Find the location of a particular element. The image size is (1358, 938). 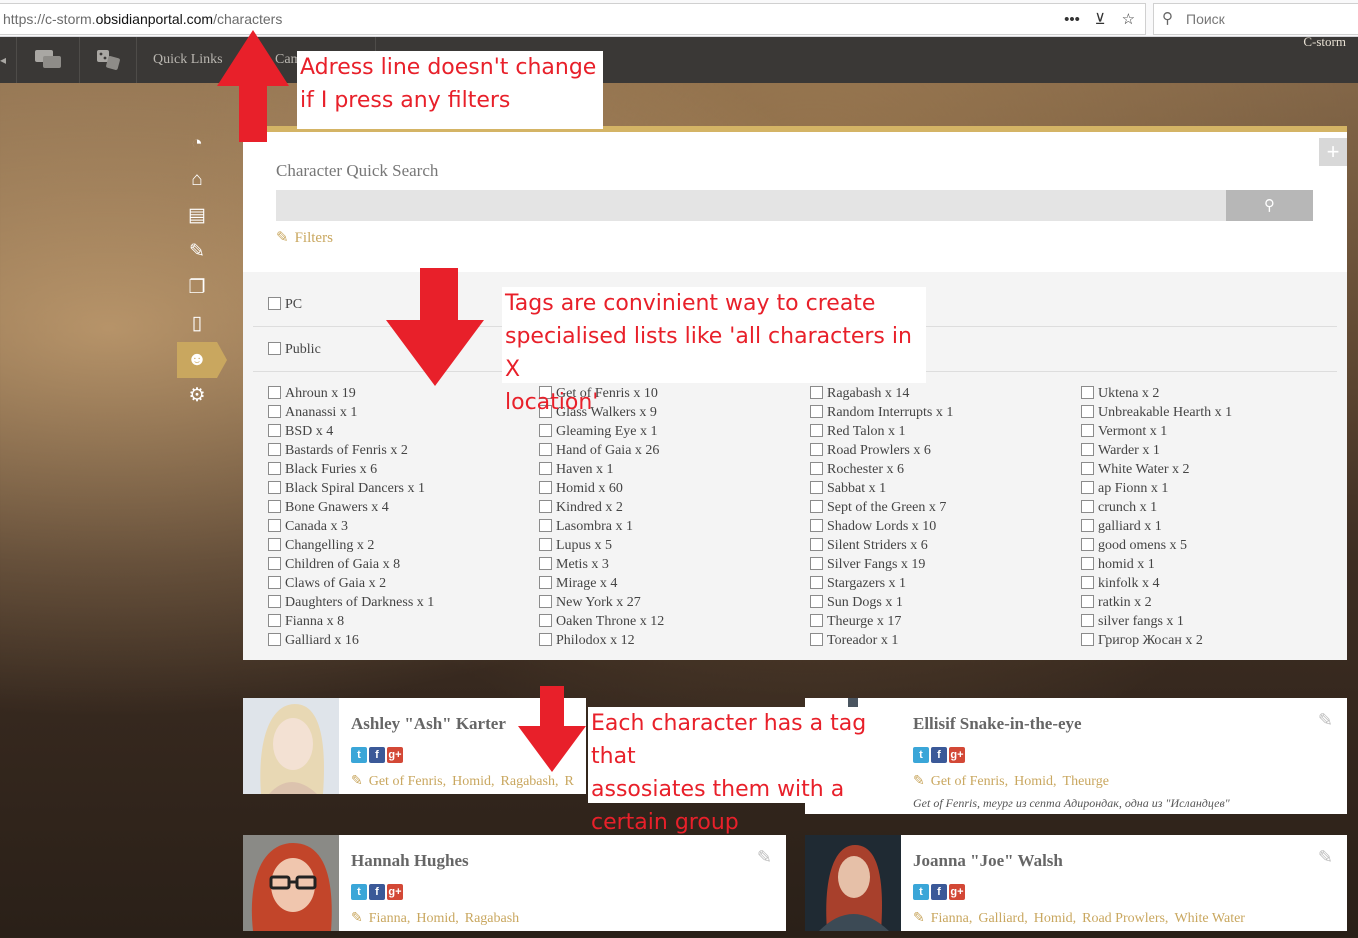

nav-messages-segment is located at coordinates (48, 60).